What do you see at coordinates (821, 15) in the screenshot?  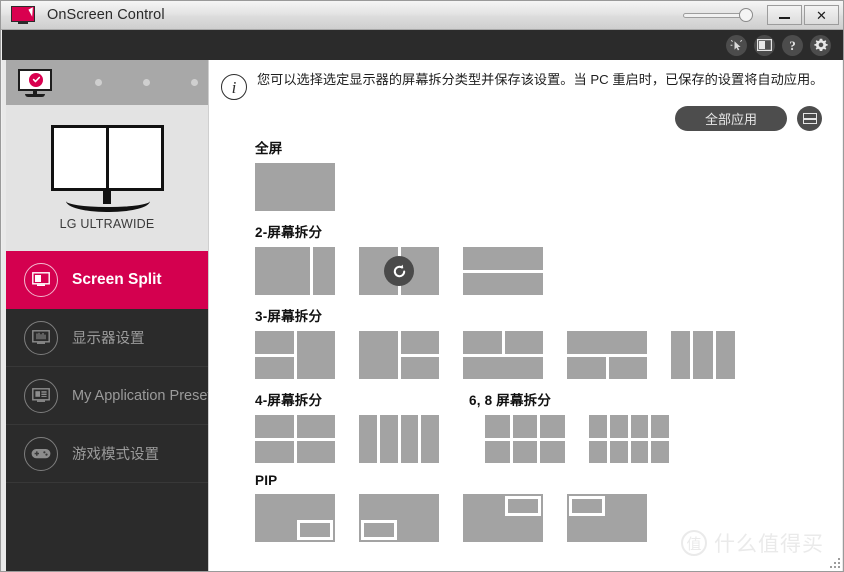 I see `close-button: ✕` at bounding box center [821, 15].